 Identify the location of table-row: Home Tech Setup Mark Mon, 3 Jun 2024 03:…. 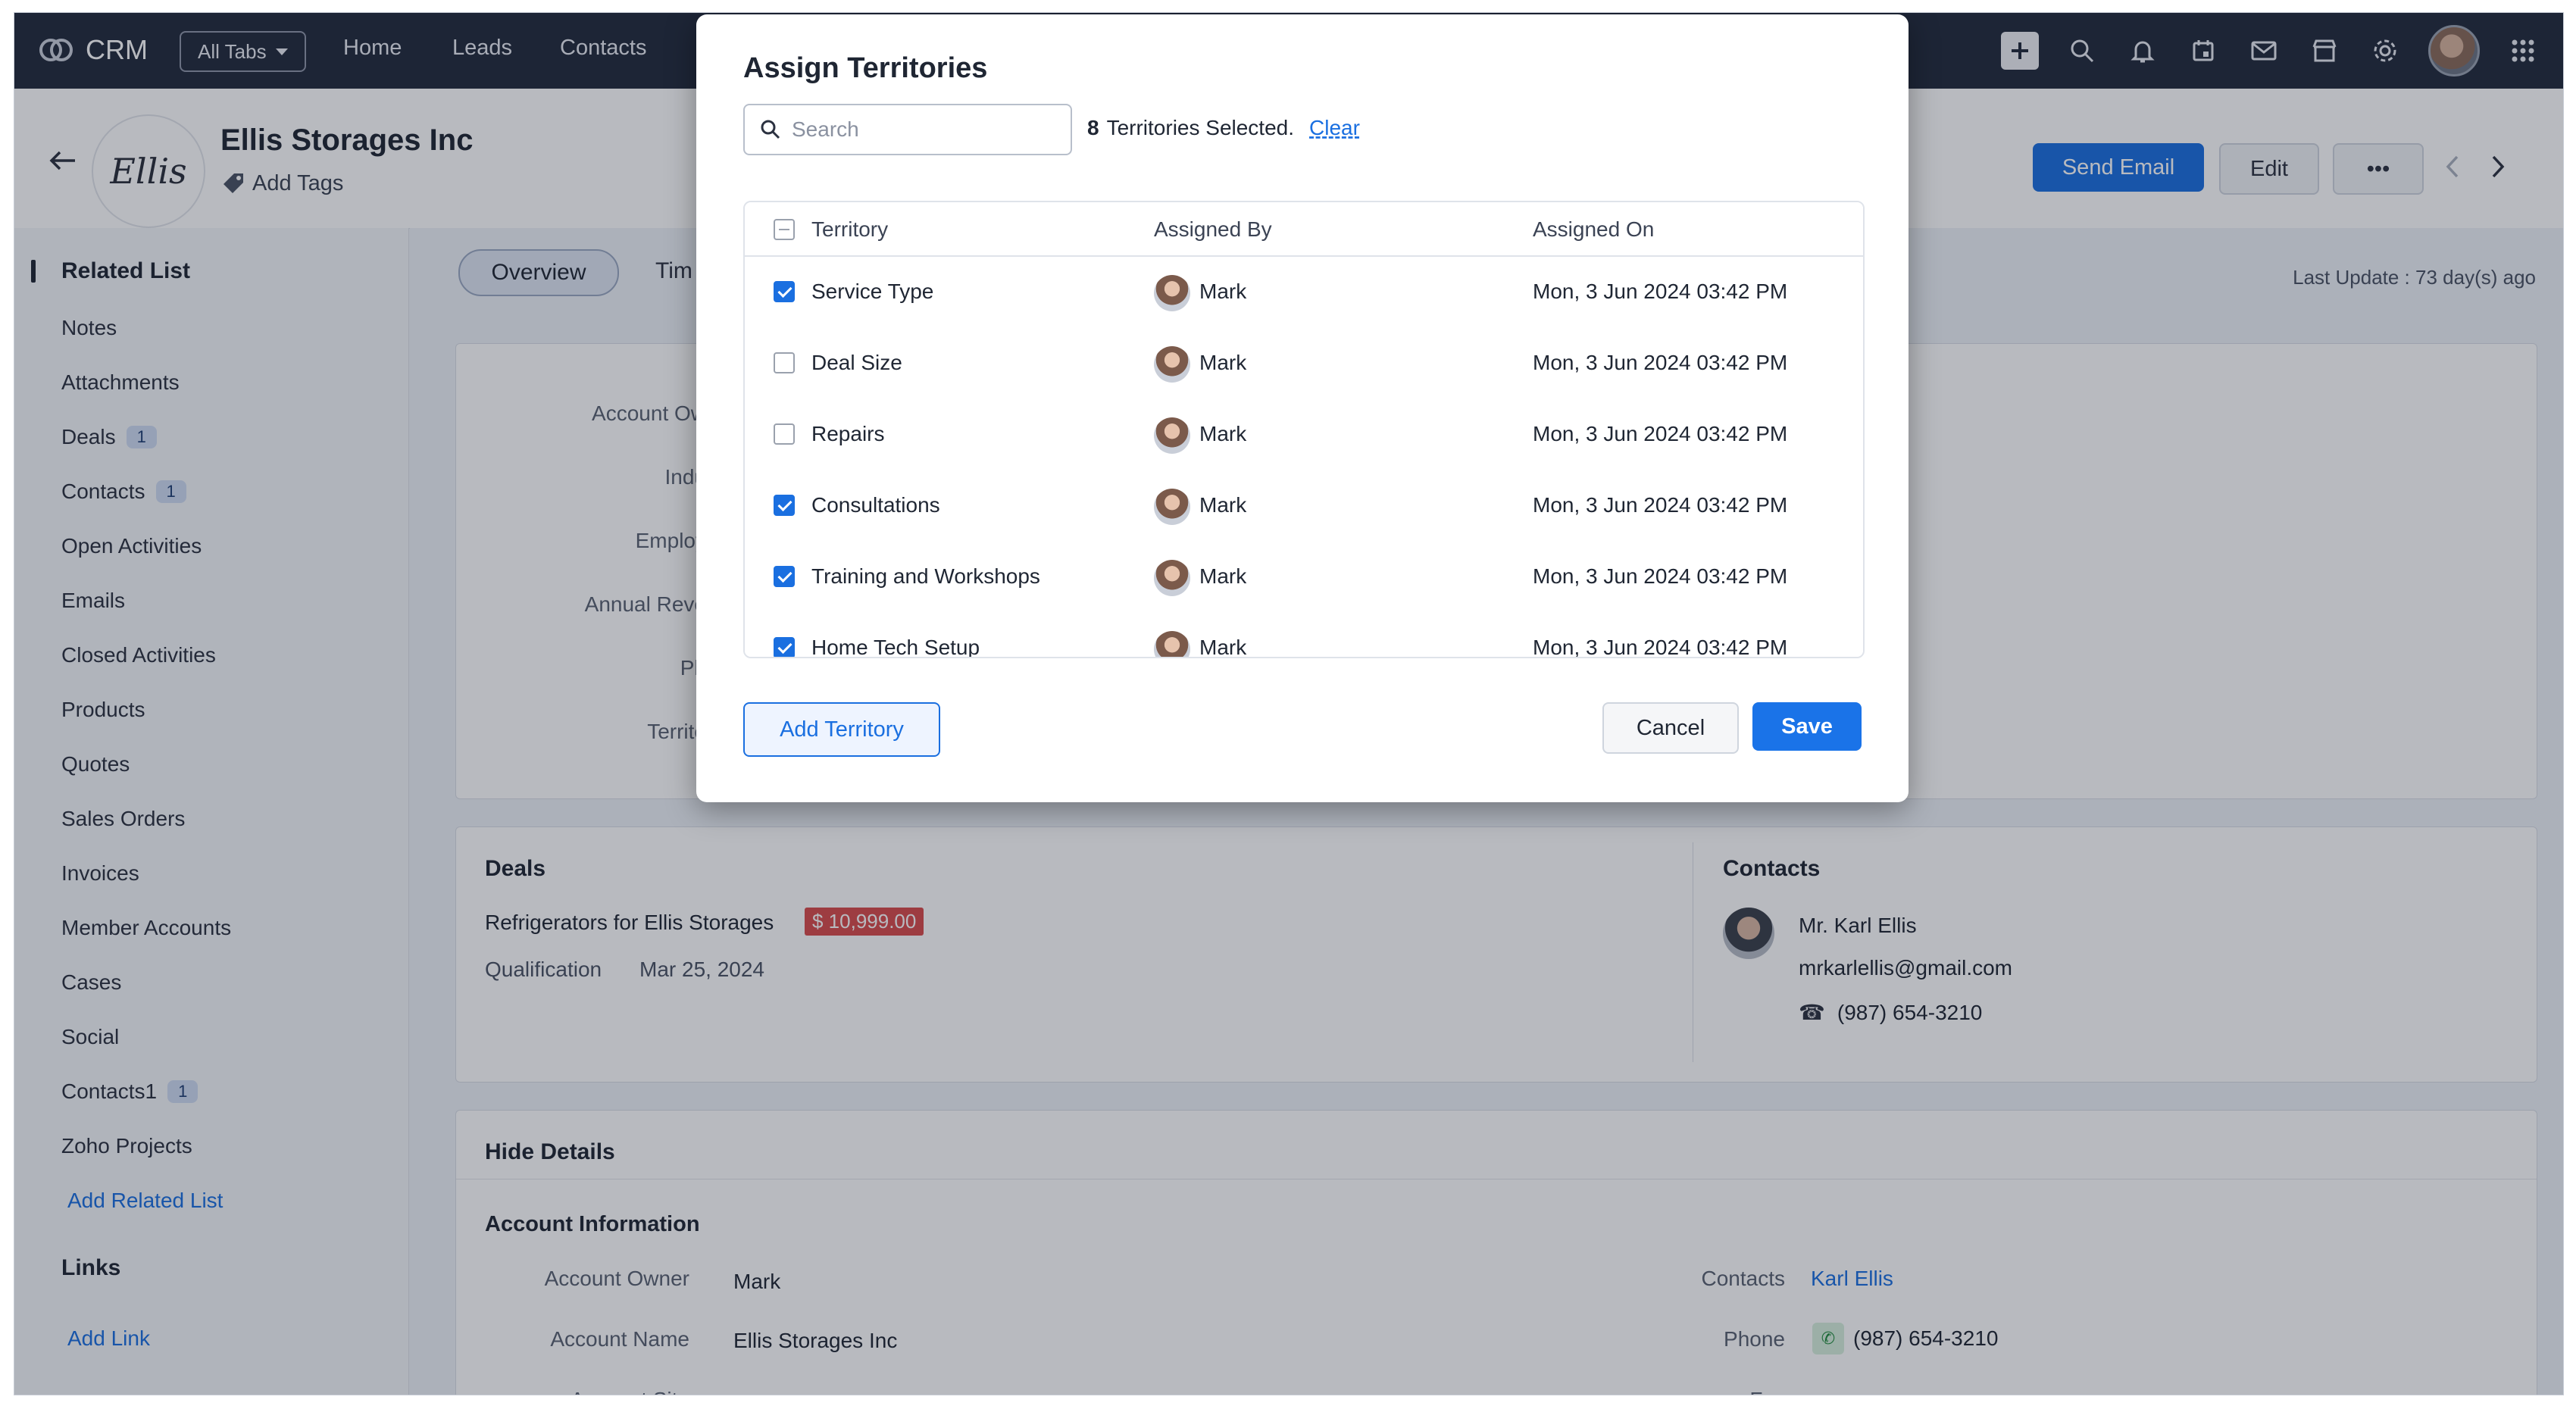
(1304, 635).